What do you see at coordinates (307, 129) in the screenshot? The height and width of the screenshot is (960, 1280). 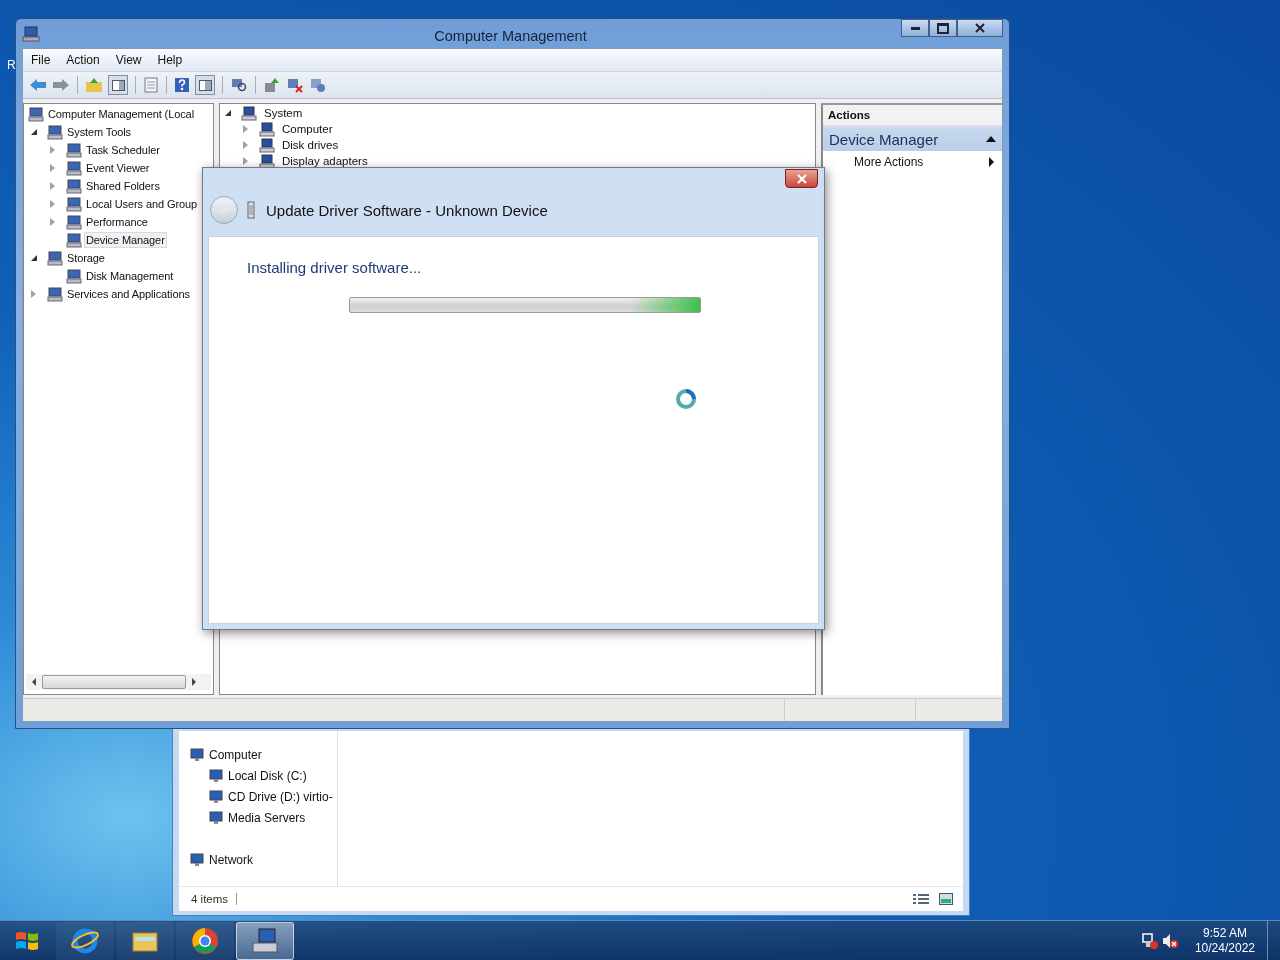 I see `device-category: Computer` at bounding box center [307, 129].